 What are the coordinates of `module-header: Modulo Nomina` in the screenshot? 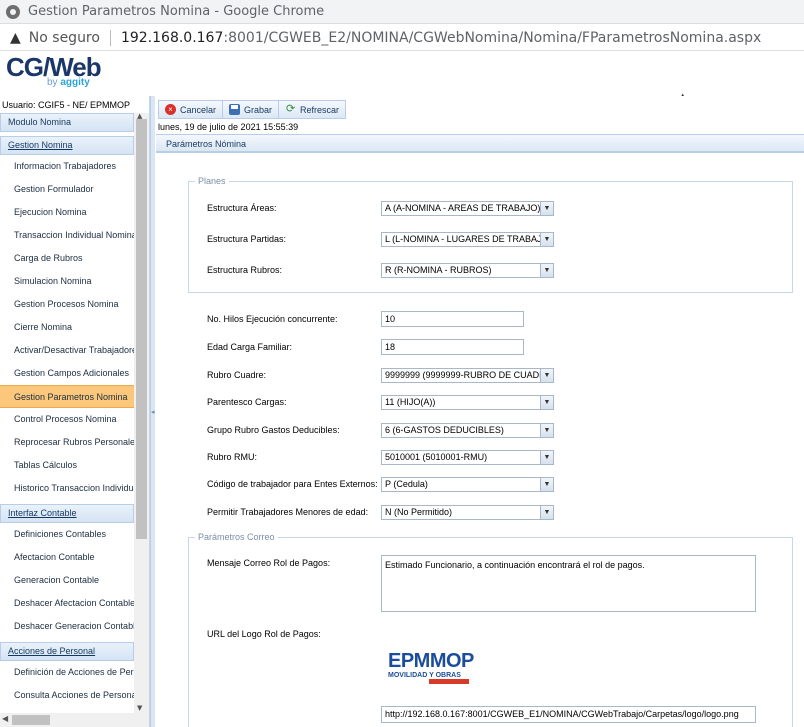 It's located at (67, 122).